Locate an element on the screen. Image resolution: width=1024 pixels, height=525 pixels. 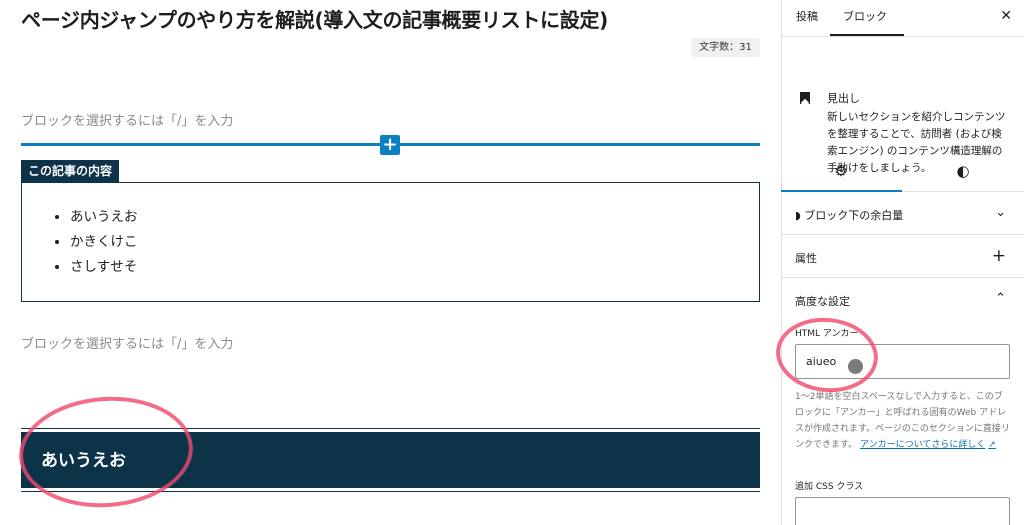
tab-post: 投稿 is located at coordinates (807, 18).